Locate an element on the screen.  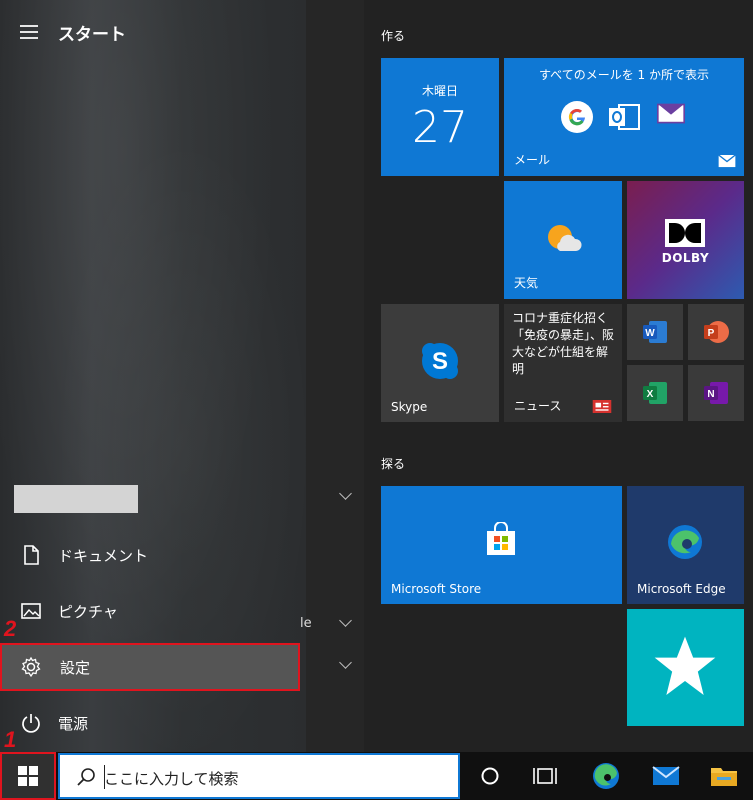
store-tile-label: Microsoft Store is located at coordinates (436, 589).